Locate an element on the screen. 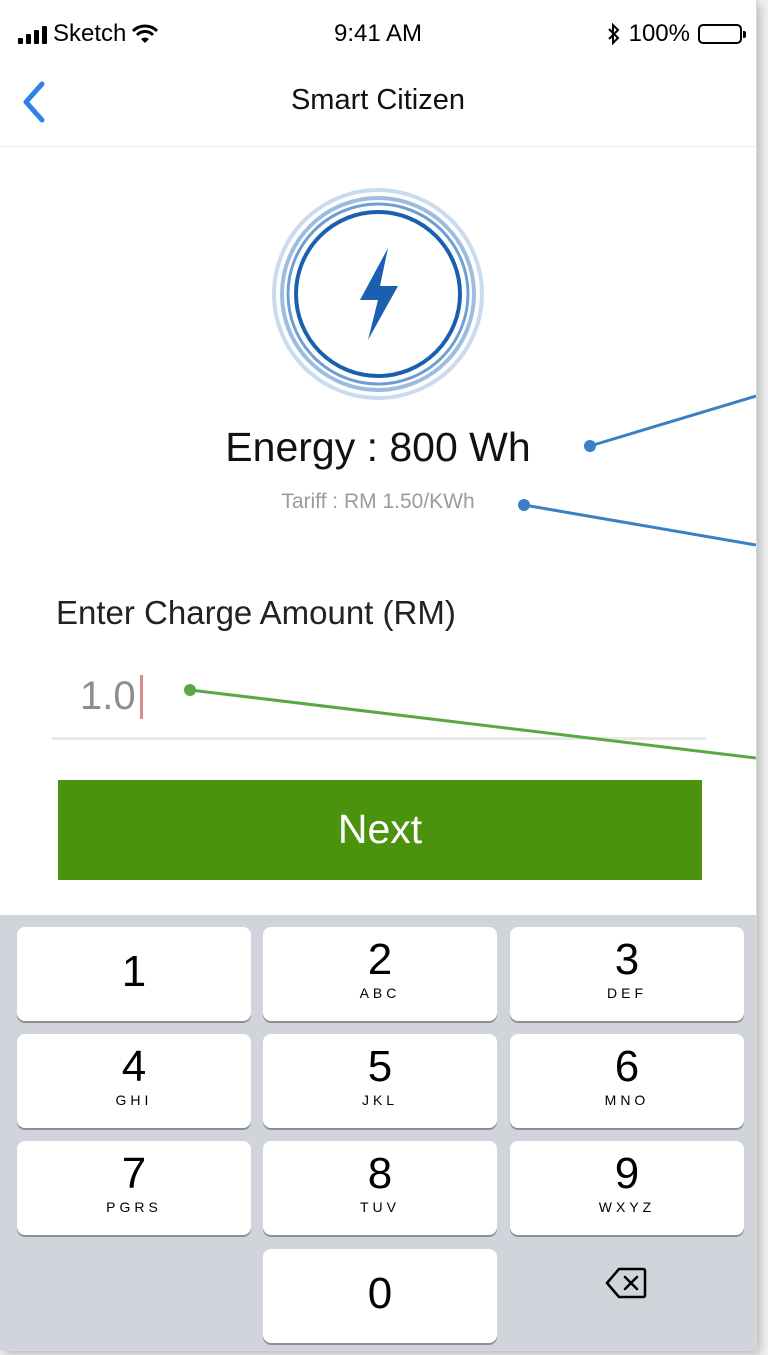 The width and height of the screenshot is (768, 1355). key-6: 6 MNO is located at coordinates (627, 1081).